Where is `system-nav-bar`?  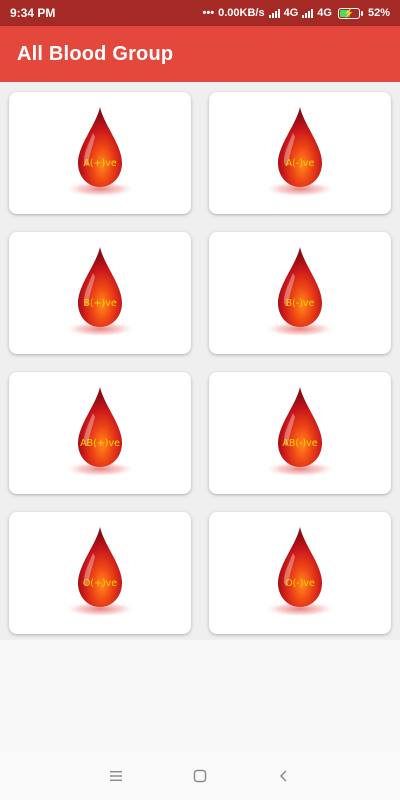
system-nav-bar is located at coordinates (200, 776).